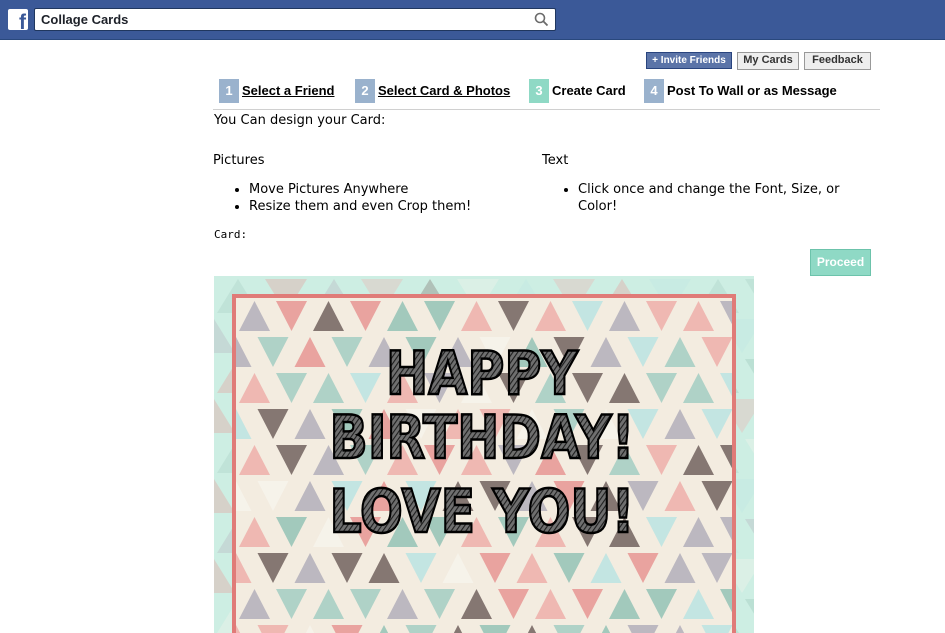  What do you see at coordinates (654, 91) in the screenshot?
I see `step-number: 4` at bounding box center [654, 91].